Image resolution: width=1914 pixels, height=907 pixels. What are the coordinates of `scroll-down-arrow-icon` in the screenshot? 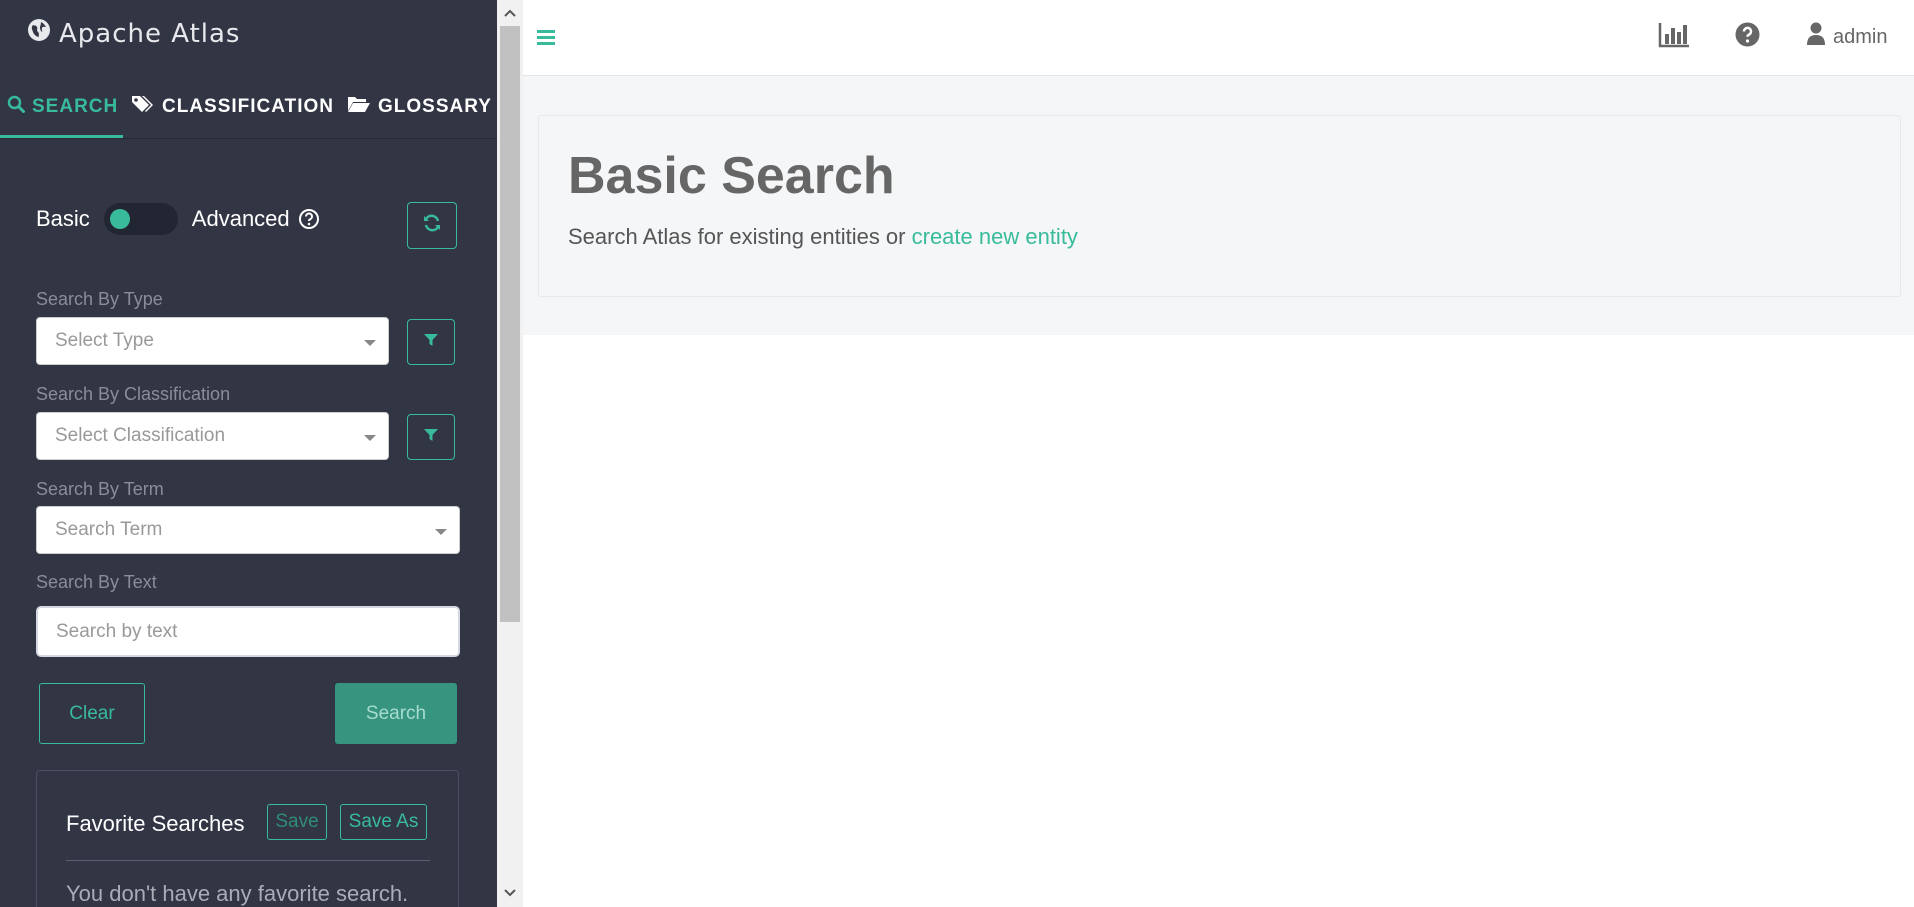 It's located at (510, 893).